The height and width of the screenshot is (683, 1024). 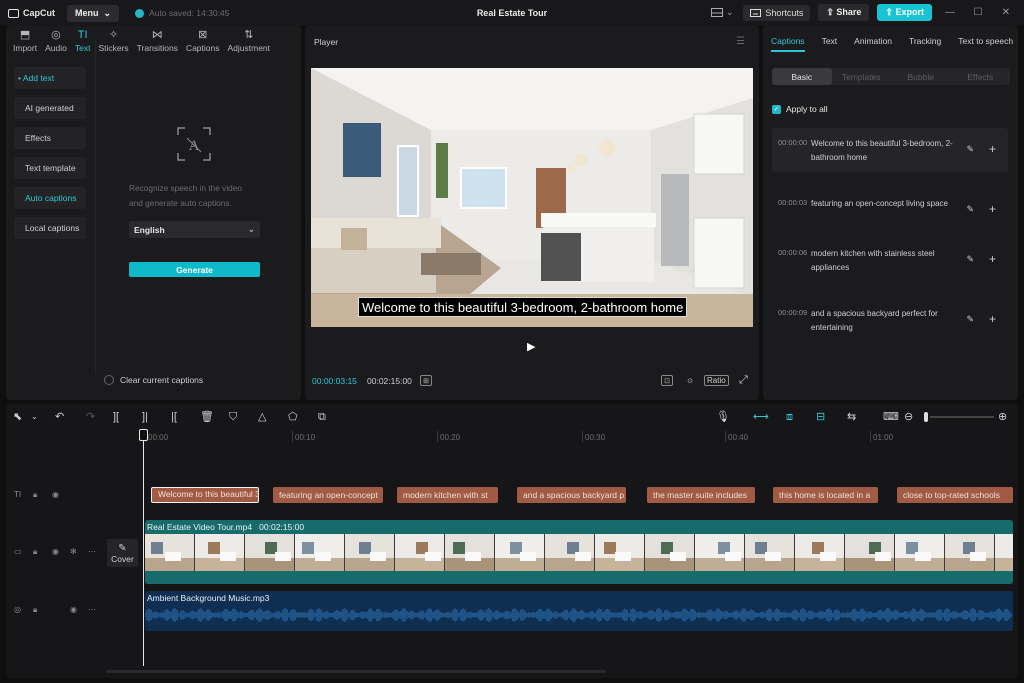 I want to click on zoom-slider-handle, so click(x=926, y=417).